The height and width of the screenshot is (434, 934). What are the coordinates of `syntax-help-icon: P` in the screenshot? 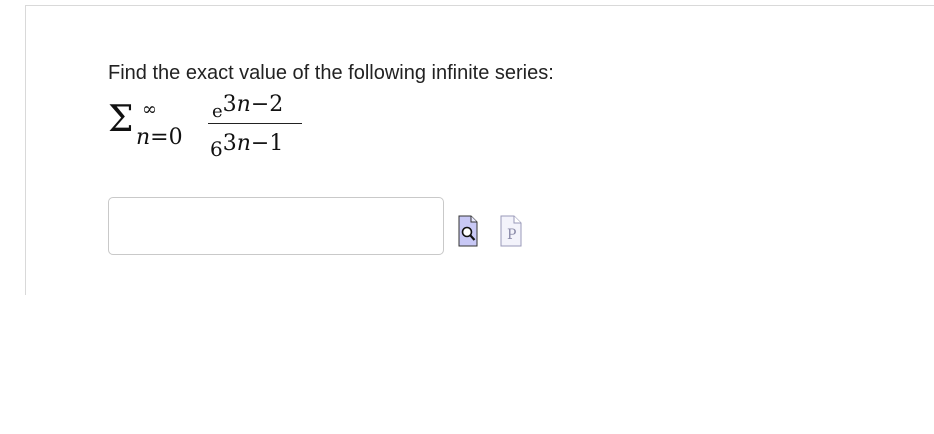 It's located at (511, 231).